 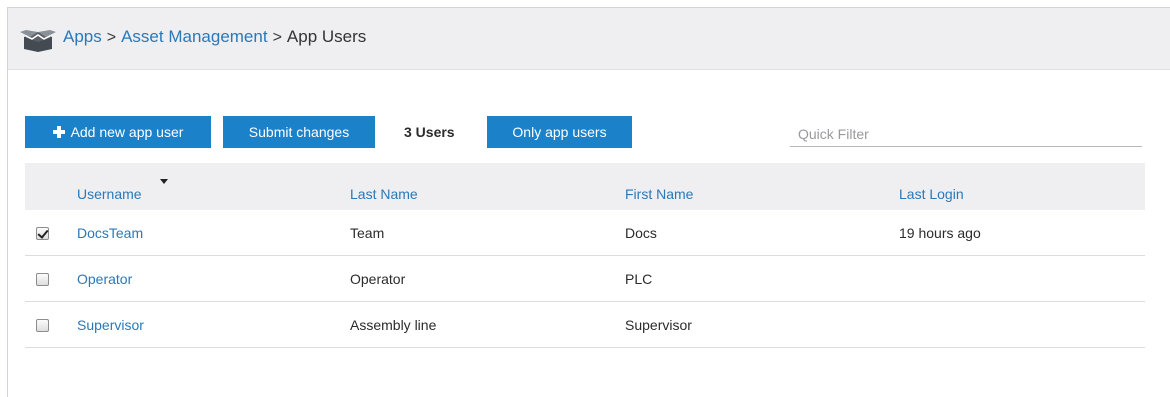 What do you see at coordinates (658, 325) in the screenshot?
I see `first-name-cell: Supervisor` at bounding box center [658, 325].